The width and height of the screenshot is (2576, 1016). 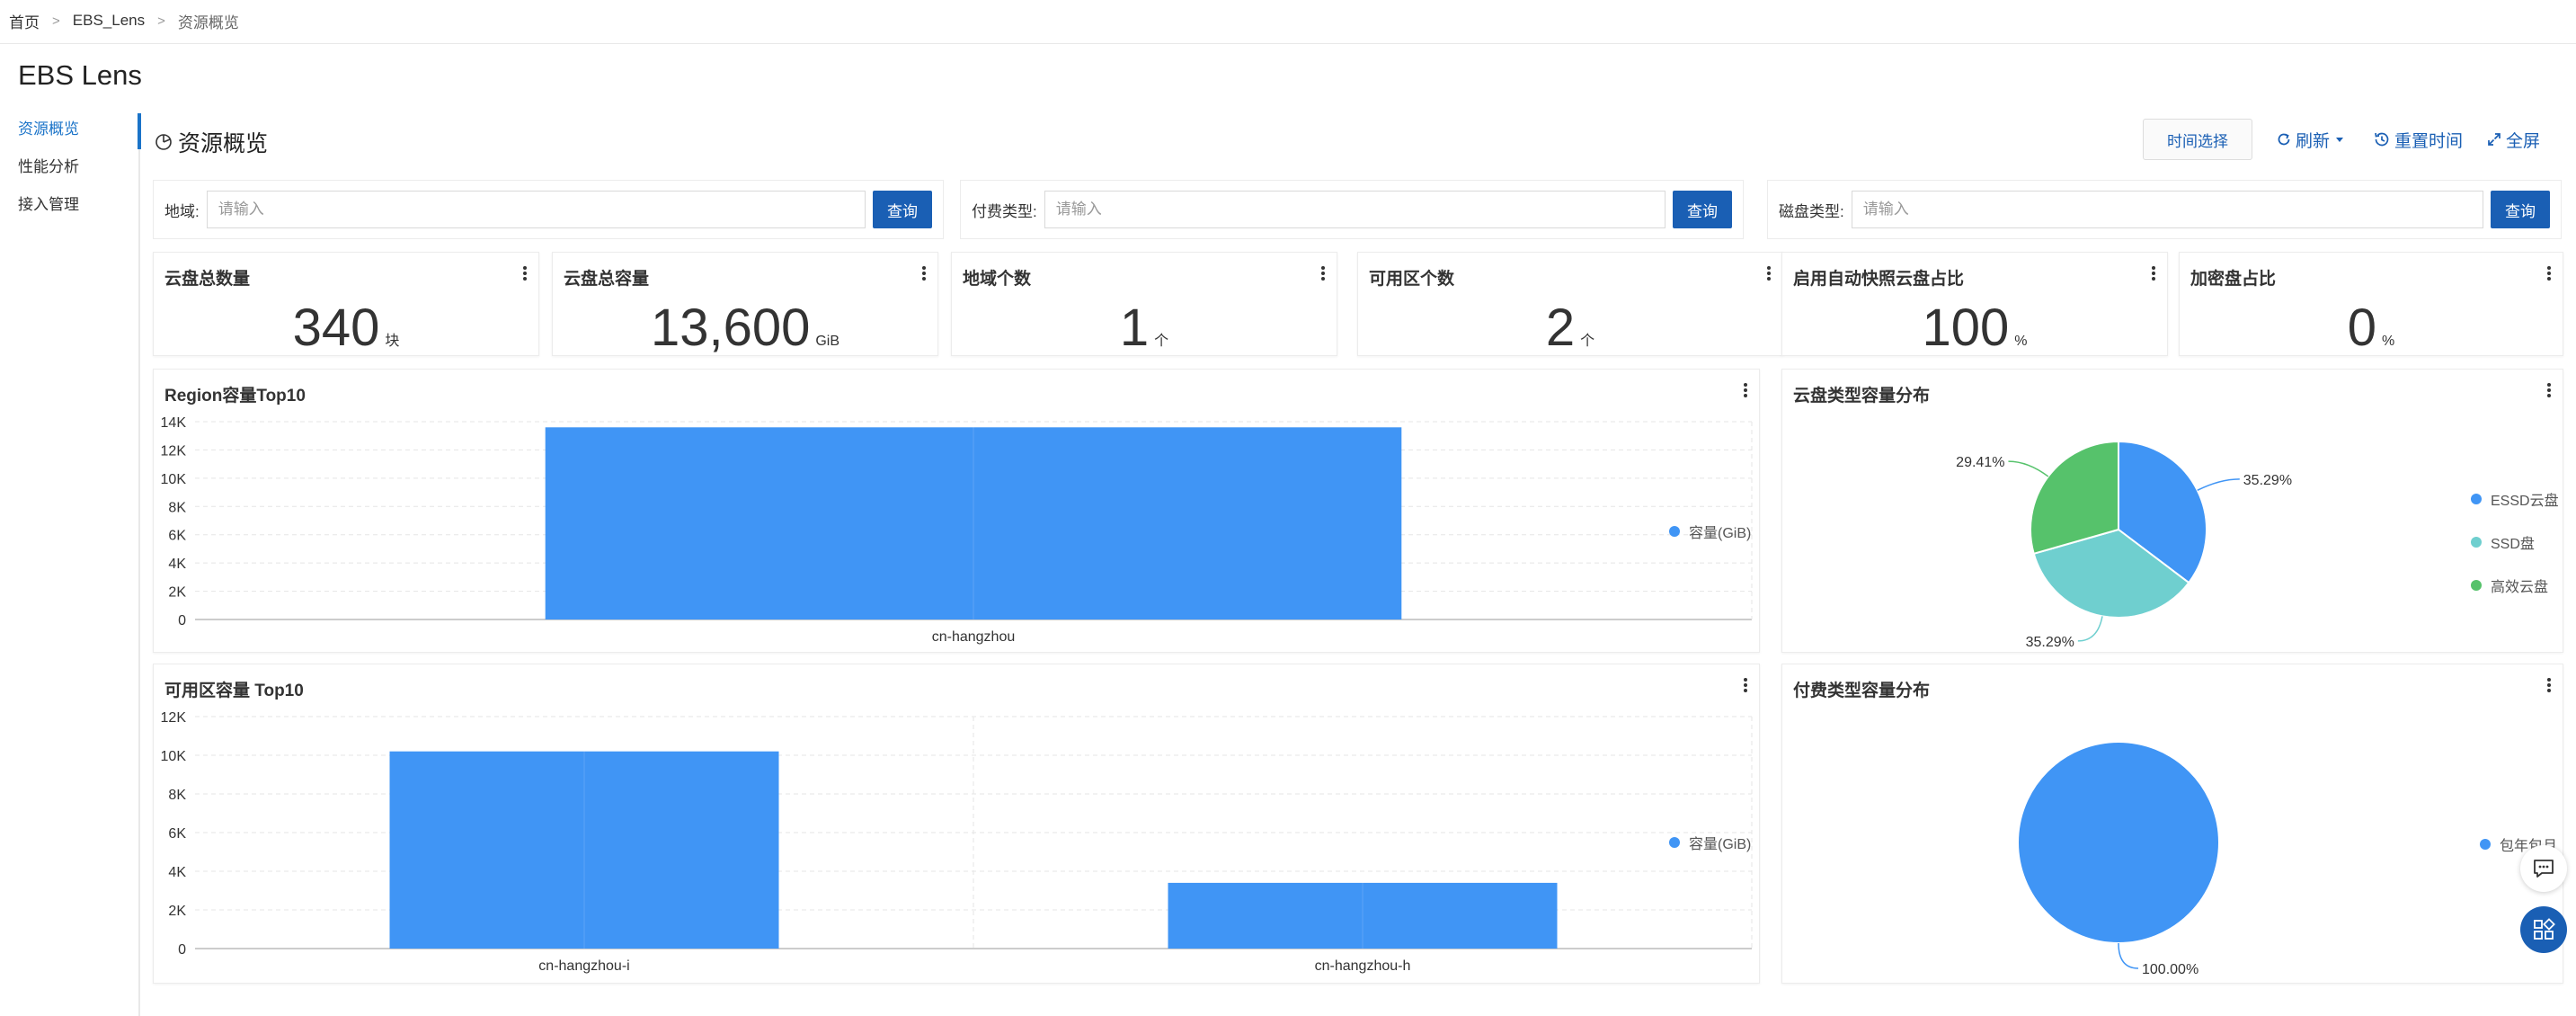 I want to click on breadcrumb: 首页 > EBS_Lens > 资源概览, so click(x=124, y=20).